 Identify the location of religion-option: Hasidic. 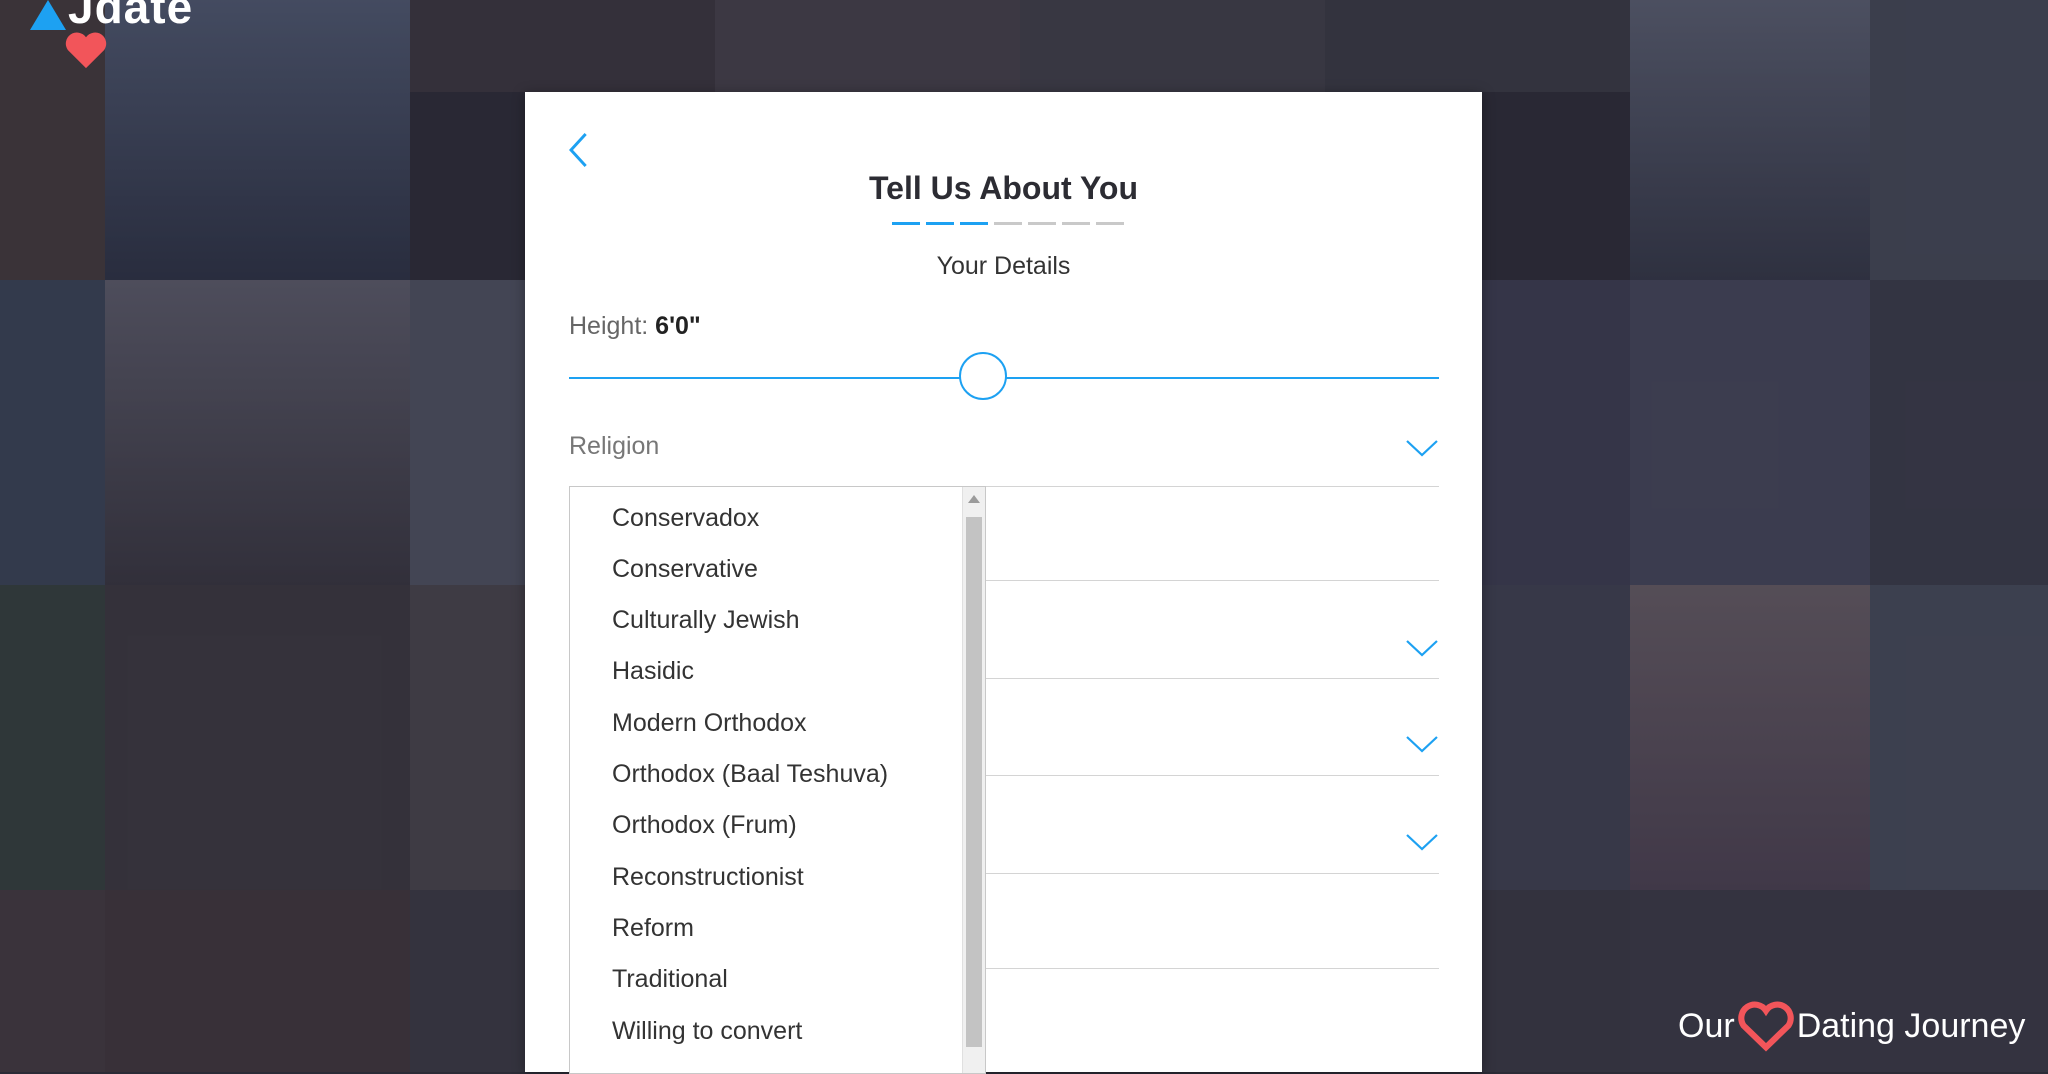
(653, 671).